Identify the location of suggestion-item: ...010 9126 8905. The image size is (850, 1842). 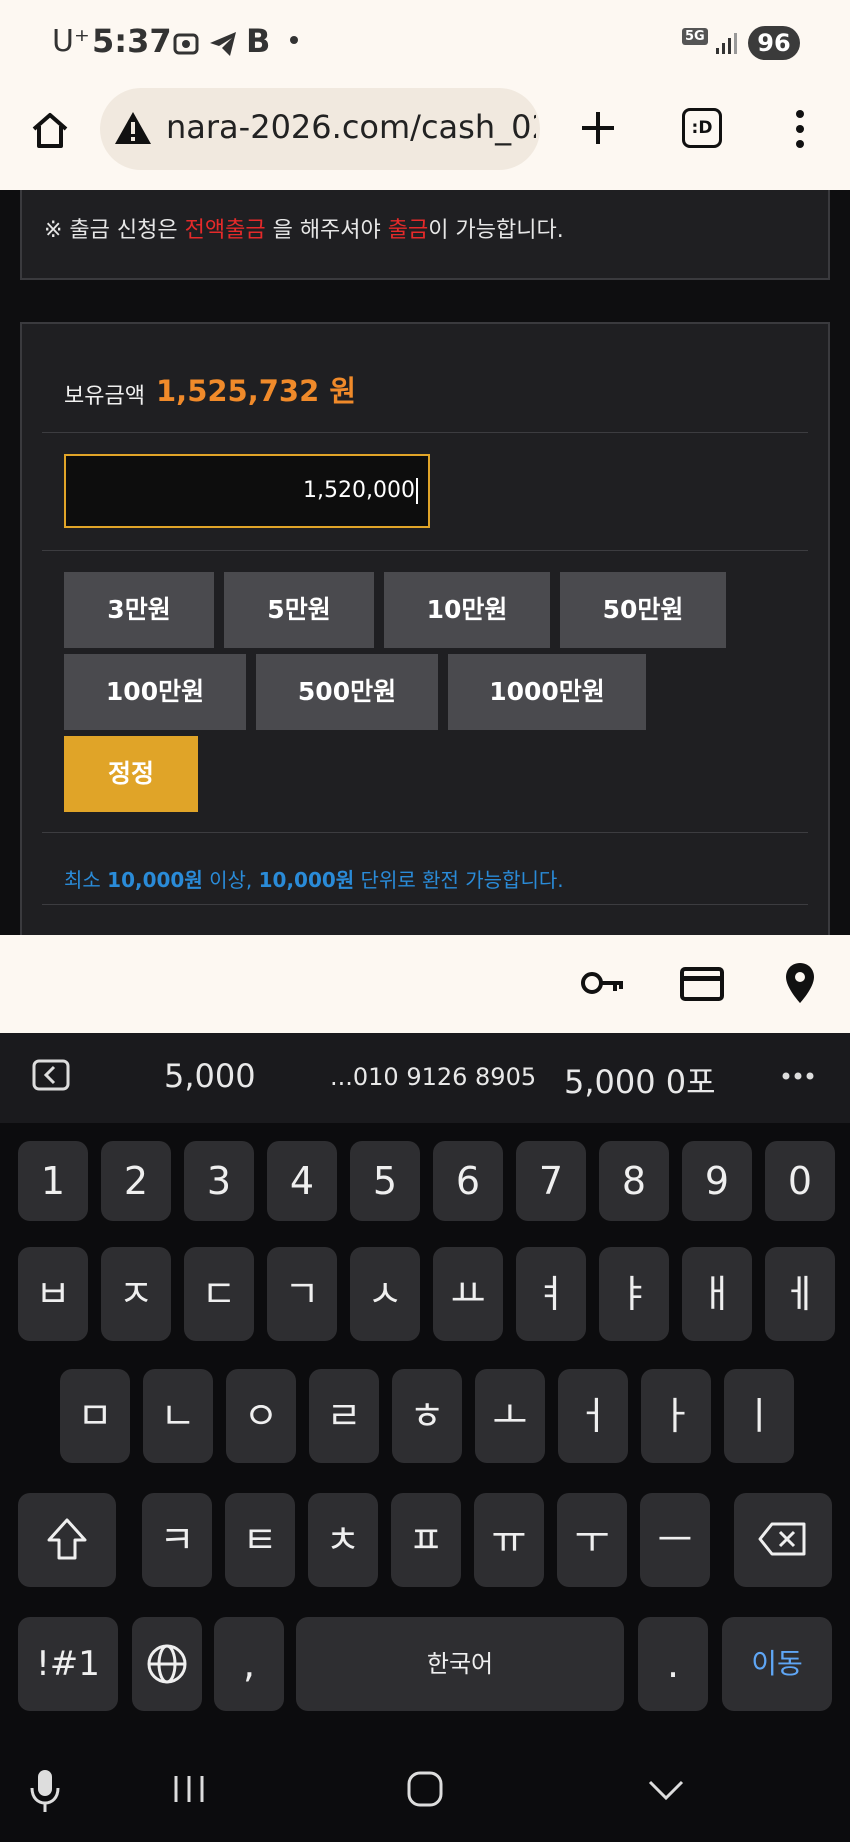
(433, 1077).